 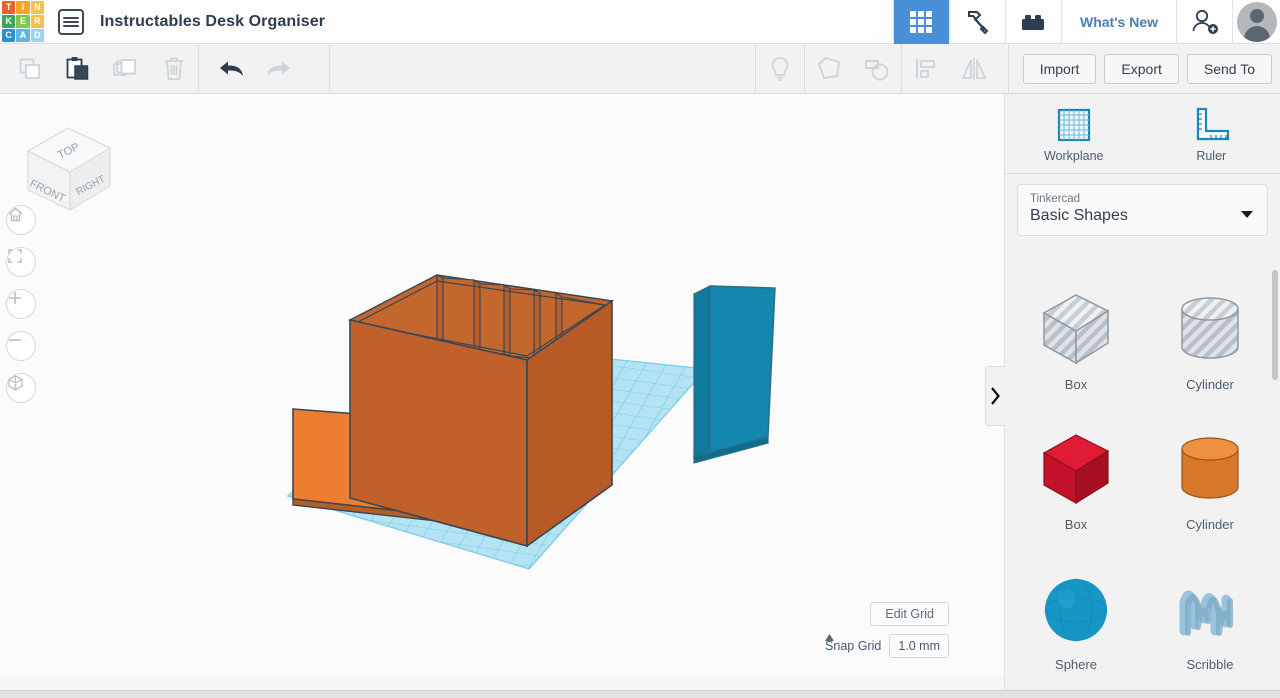 I want to click on zoom-in-button, so click(x=21, y=304).